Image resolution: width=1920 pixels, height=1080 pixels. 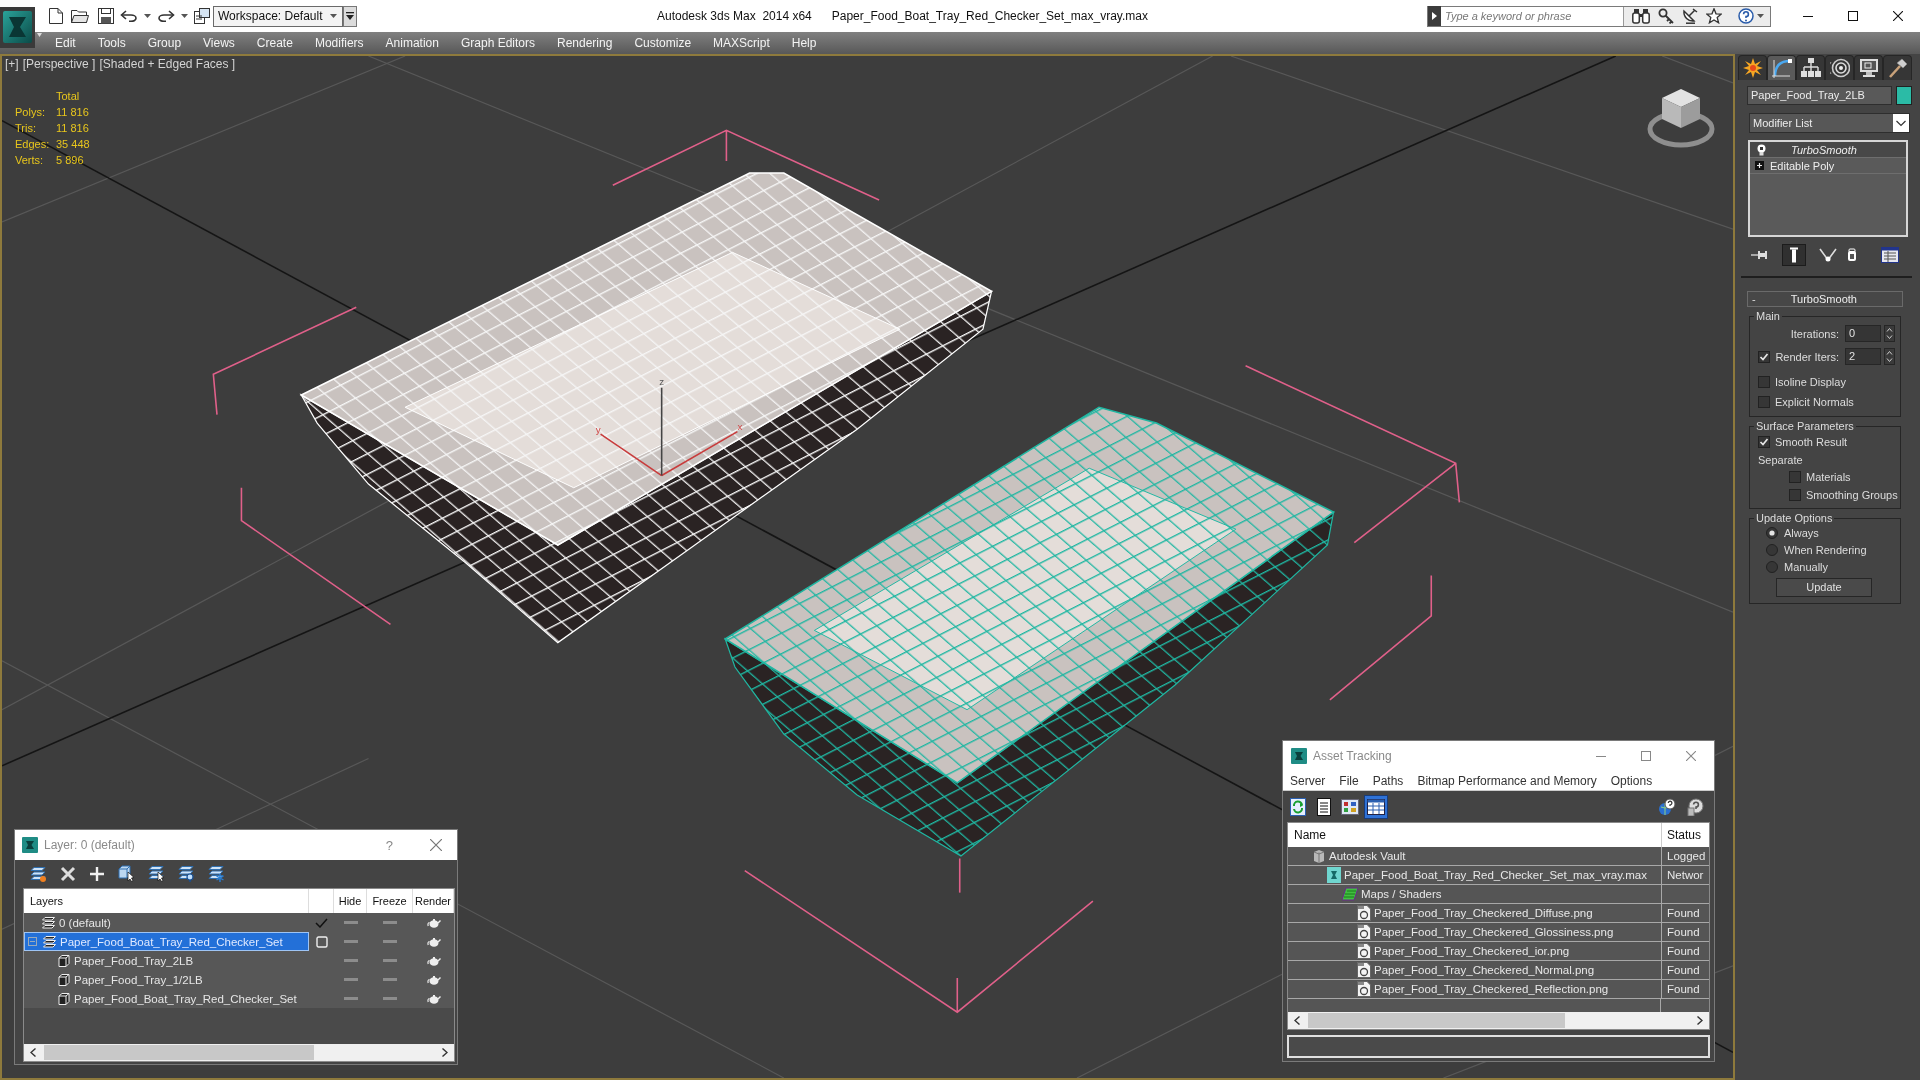 I want to click on menu-item: Customize, so click(x=663, y=43).